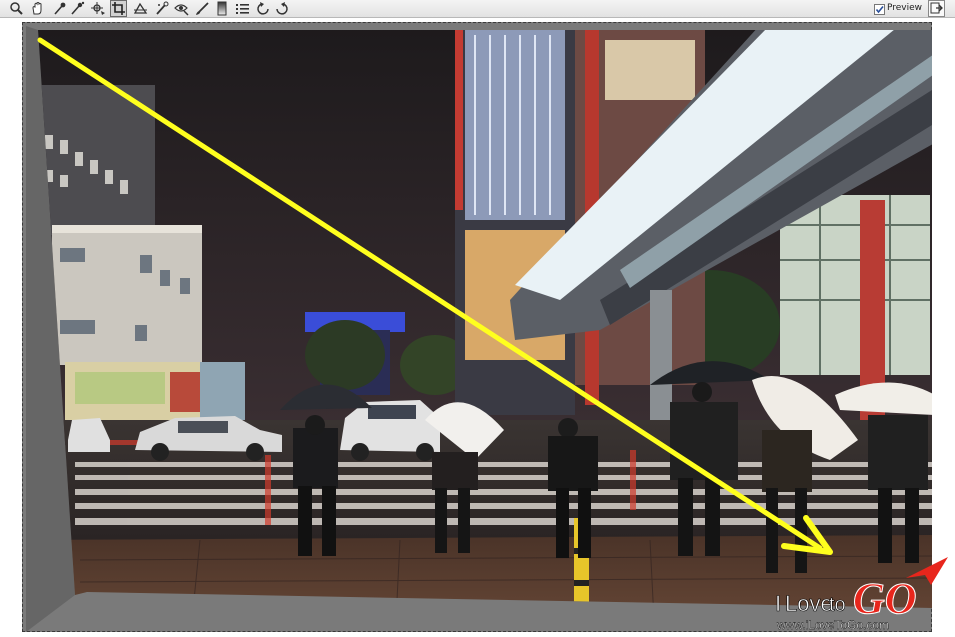  I want to click on svg-text: GO, so click(885, 598).